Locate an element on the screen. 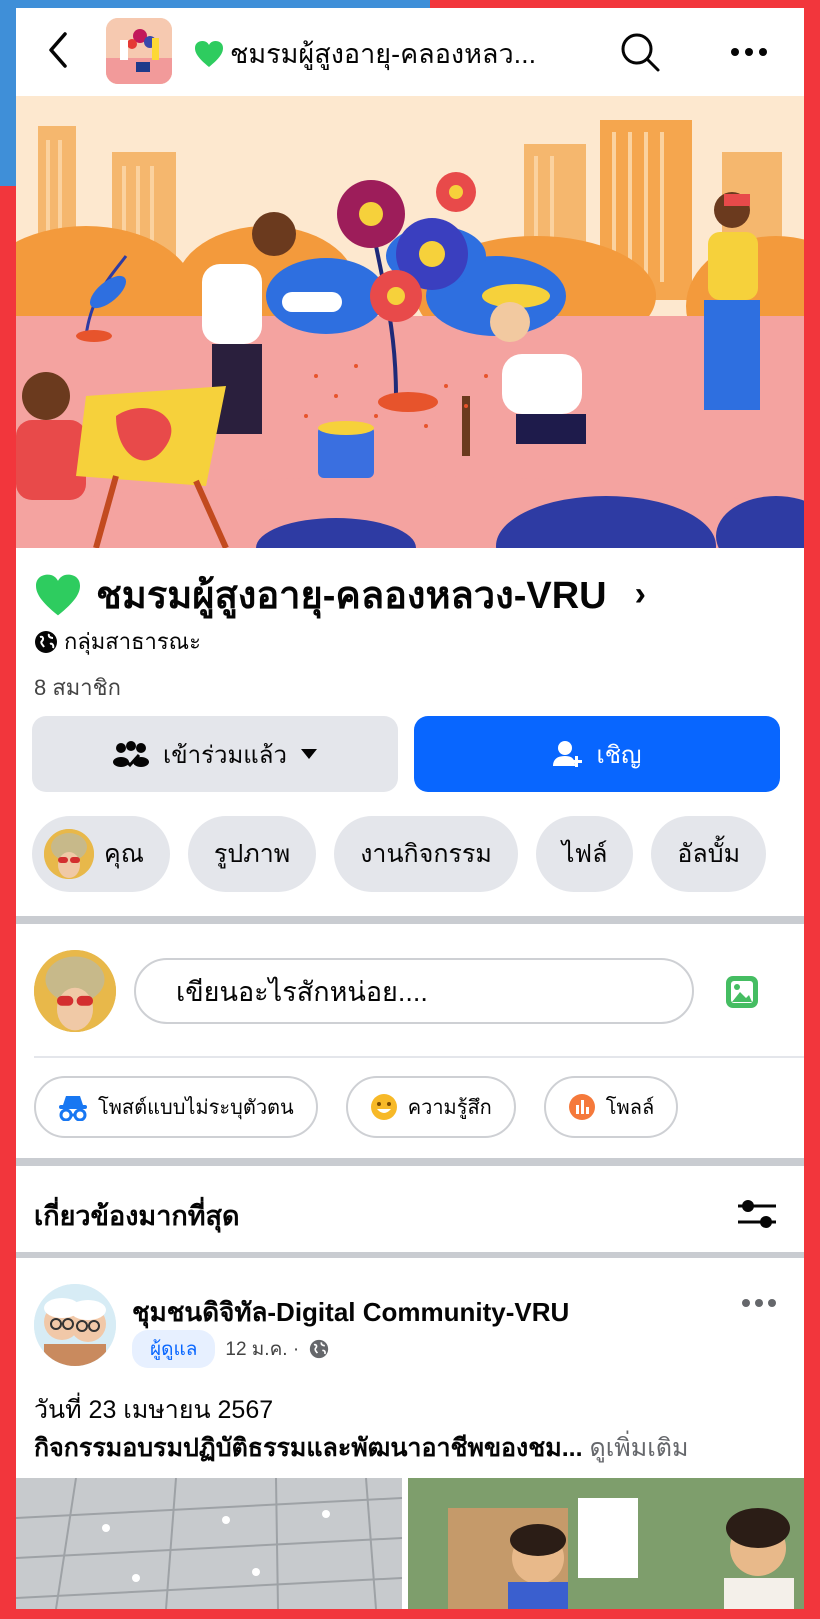  divider is located at coordinates (419, 1057).